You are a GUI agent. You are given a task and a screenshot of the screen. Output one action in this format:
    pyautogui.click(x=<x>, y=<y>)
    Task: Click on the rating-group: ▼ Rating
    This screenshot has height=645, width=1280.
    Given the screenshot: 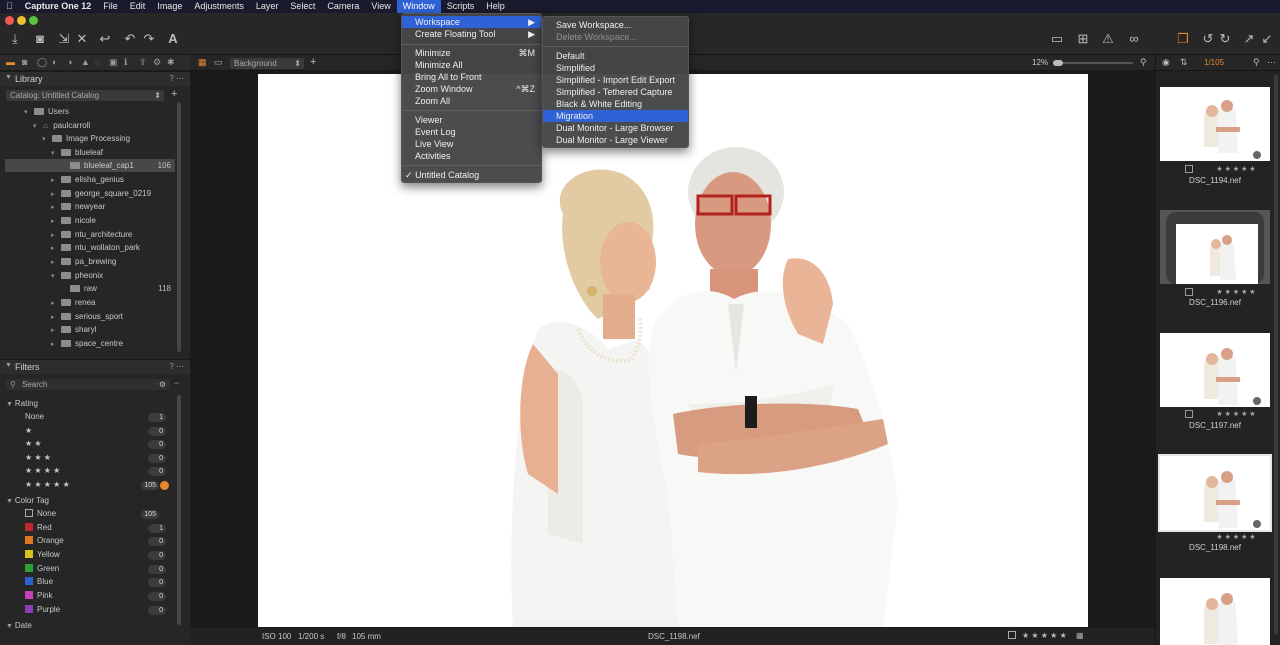 What is the action you would take?
    pyautogui.click(x=22, y=405)
    